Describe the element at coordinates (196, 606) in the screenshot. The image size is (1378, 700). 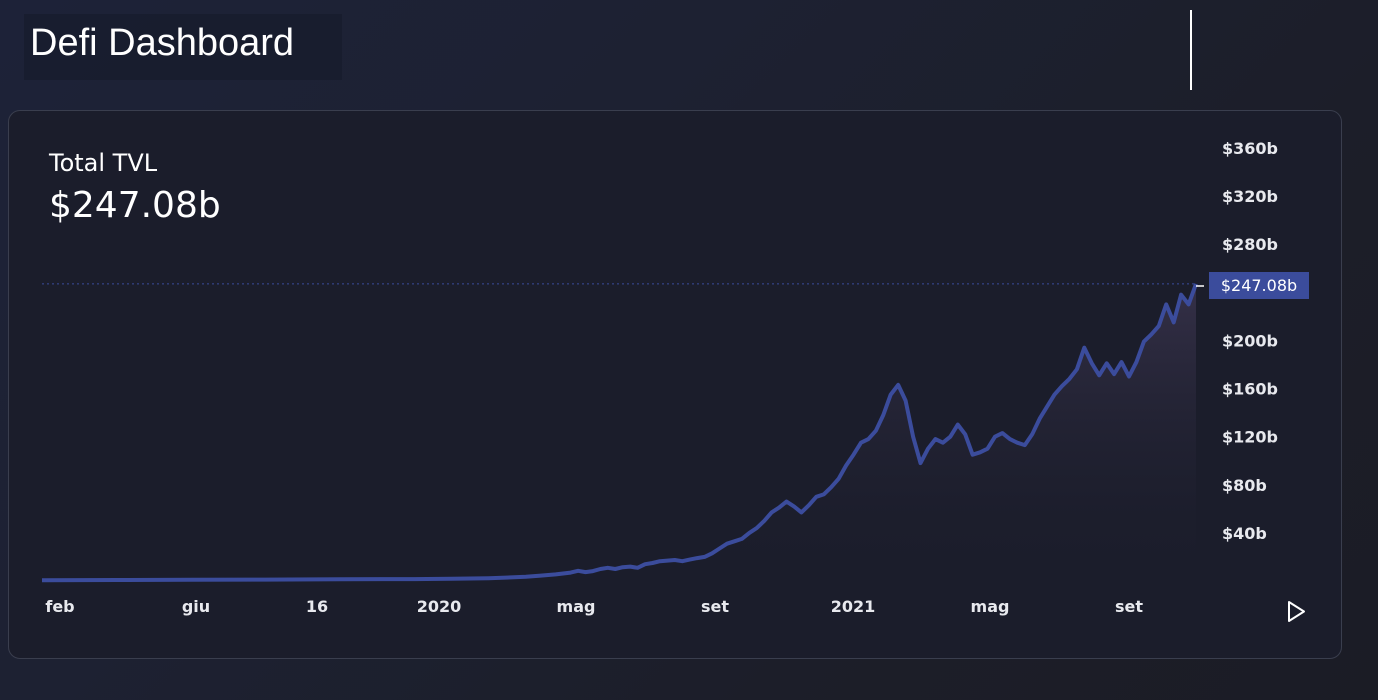
I see `x-tick-label: giu` at that location.